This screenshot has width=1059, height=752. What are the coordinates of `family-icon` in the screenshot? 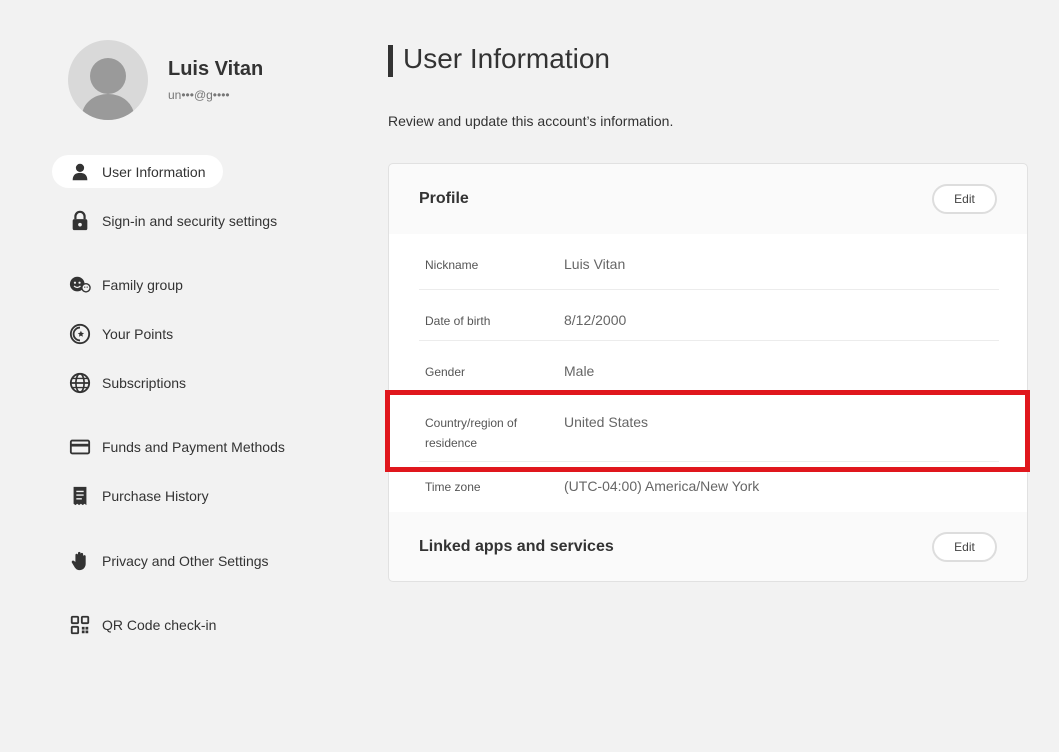 It's located at (80, 285).